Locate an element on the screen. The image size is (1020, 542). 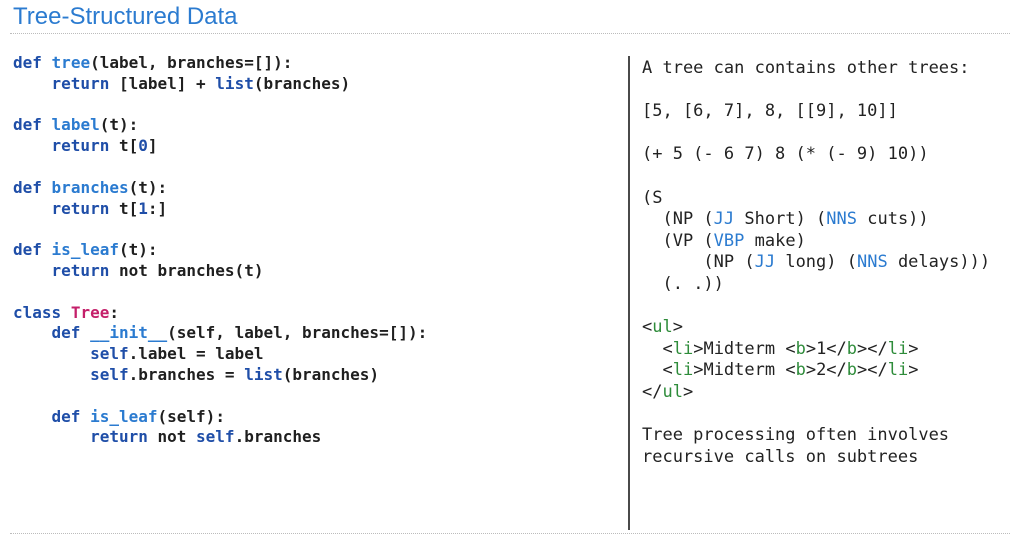
code-text: Short) ( is located at coordinates (780, 219).